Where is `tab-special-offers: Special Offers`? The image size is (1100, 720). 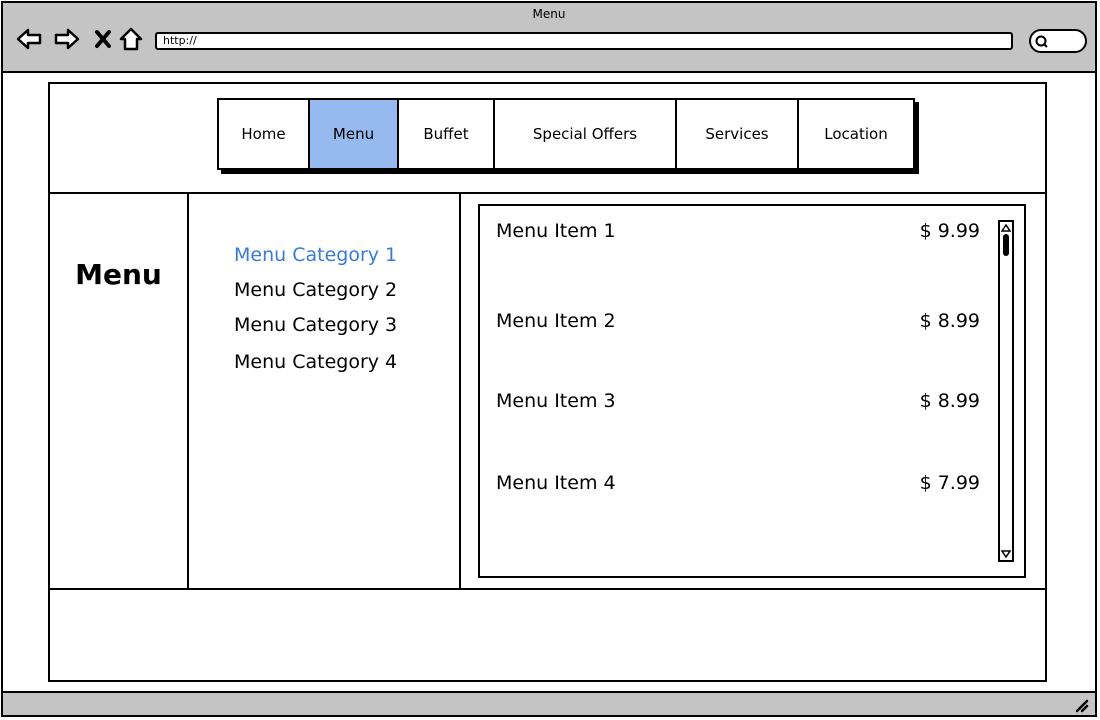
tab-special-offers: Special Offers is located at coordinates (586, 134).